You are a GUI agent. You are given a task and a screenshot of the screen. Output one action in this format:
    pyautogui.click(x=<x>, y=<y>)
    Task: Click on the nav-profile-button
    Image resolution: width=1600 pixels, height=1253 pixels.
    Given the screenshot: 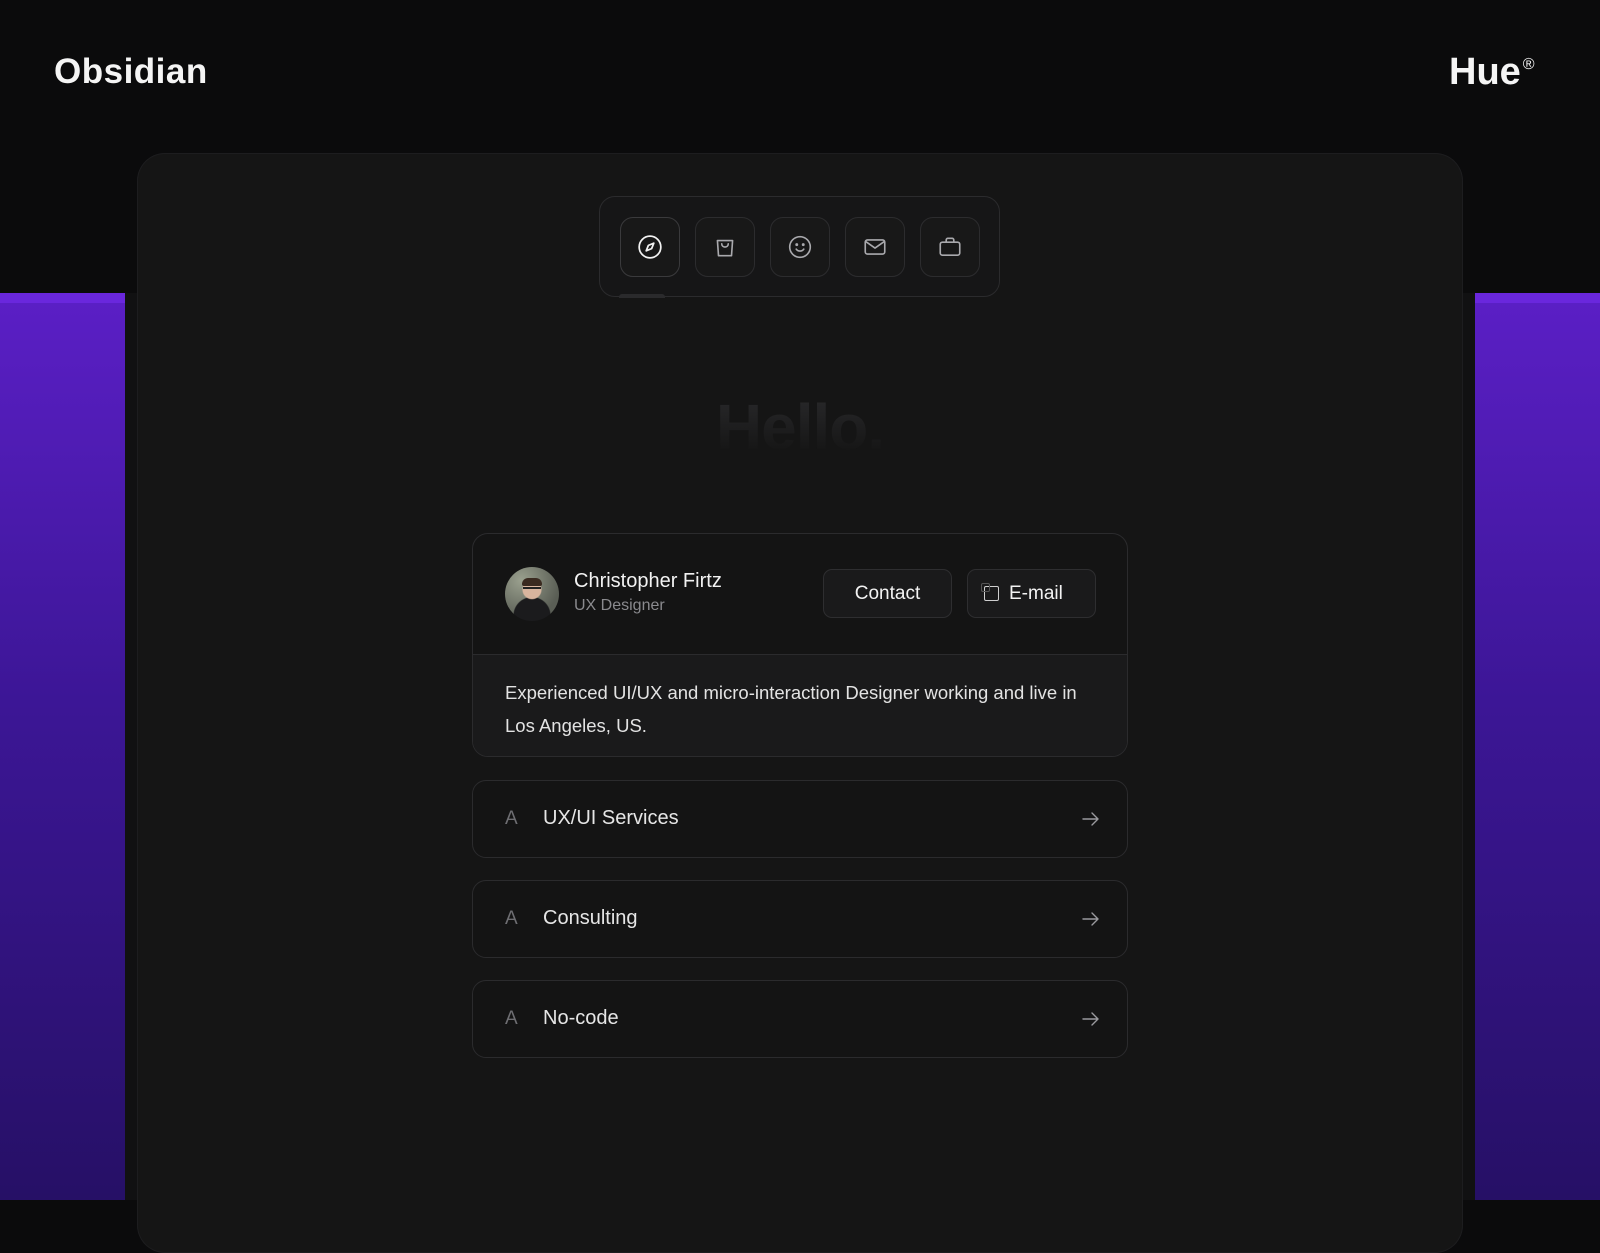 What is the action you would take?
    pyautogui.click(x=800, y=247)
    